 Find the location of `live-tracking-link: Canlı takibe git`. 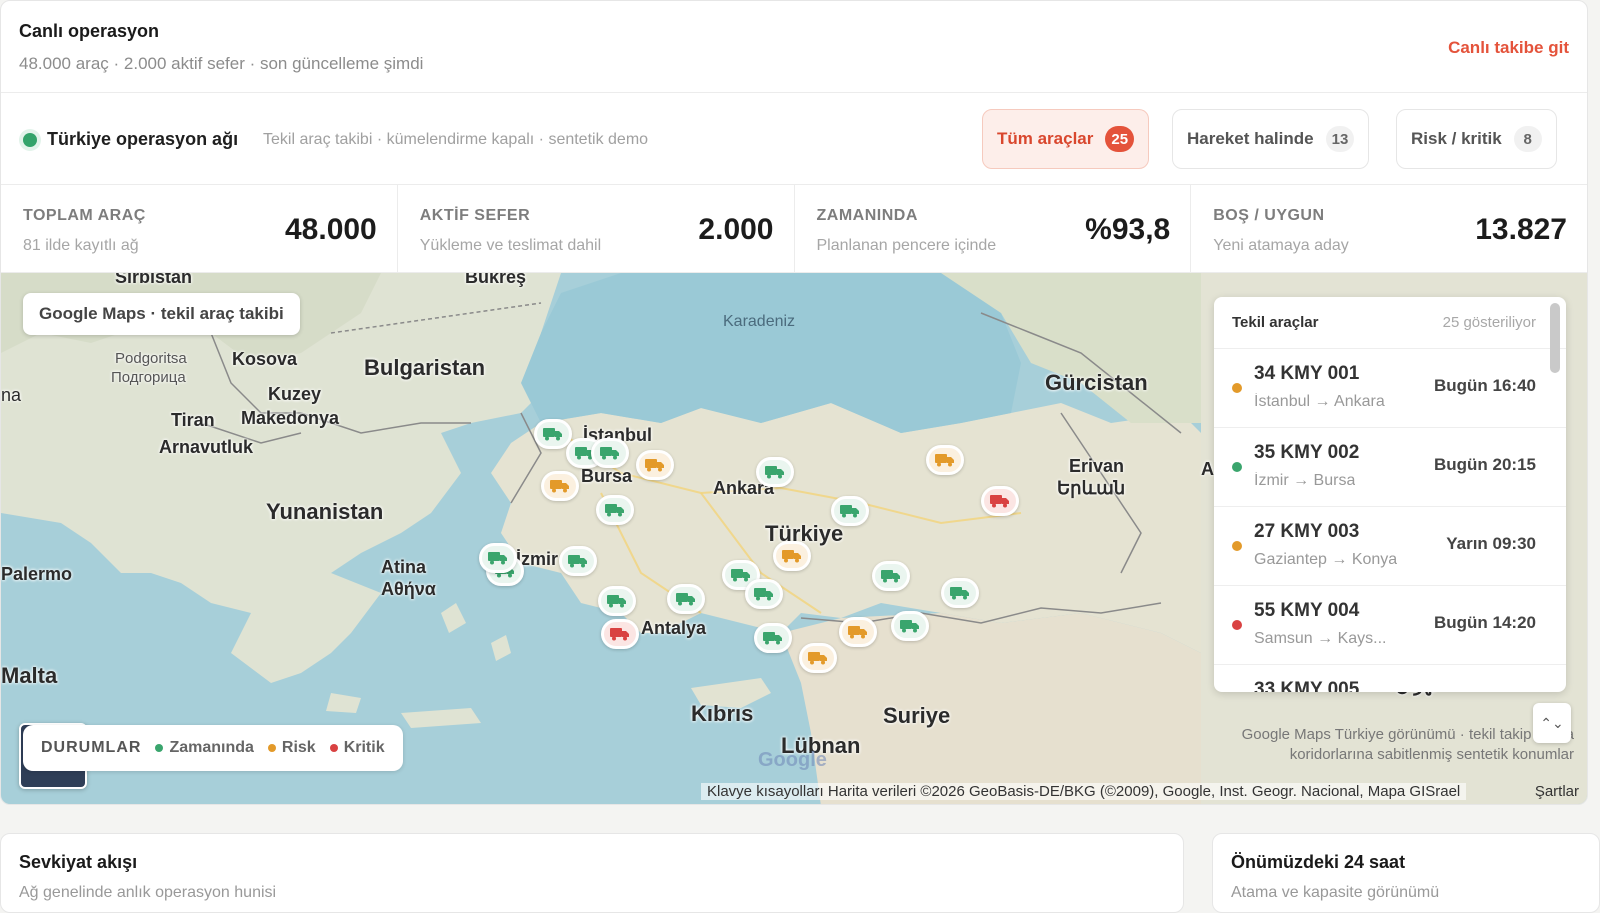

live-tracking-link: Canlı takibe git is located at coordinates (1508, 48).